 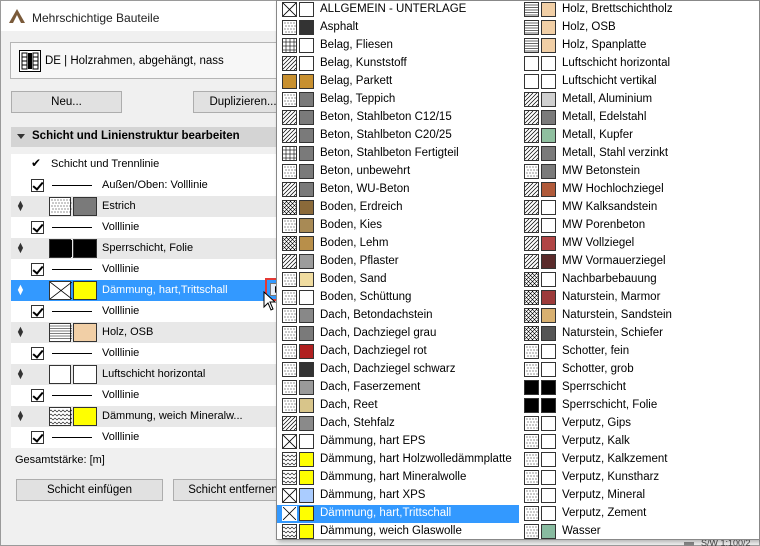 What do you see at coordinates (394, 424) in the screenshot?
I see `material-option: Dach, Stehfalz` at bounding box center [394, 424].